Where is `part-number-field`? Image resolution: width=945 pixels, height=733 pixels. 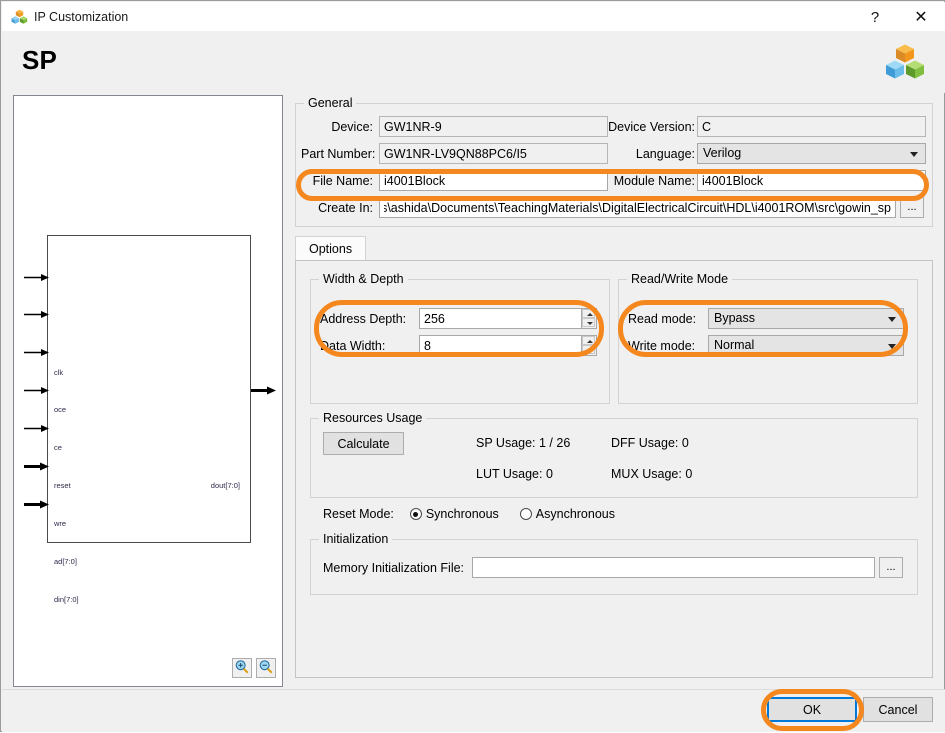 part-number-field is located at coordinates (493, 153).